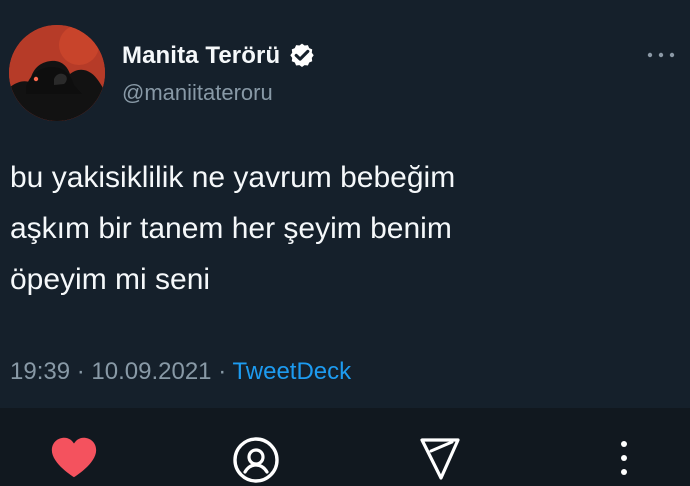 The image size is (690, 486). I want to click on profile-silhouette-avatar, so click(57, 73).